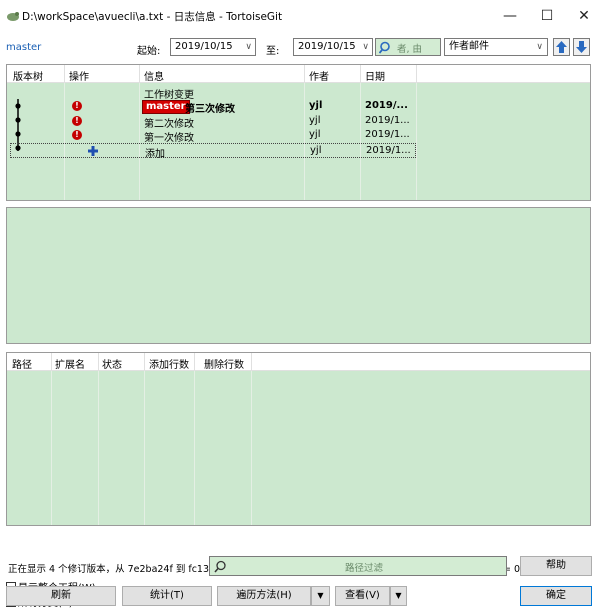 The width and height of the screenshot is (610, 615). I want to click on view-dropdown: ▼, so click(398, 596).